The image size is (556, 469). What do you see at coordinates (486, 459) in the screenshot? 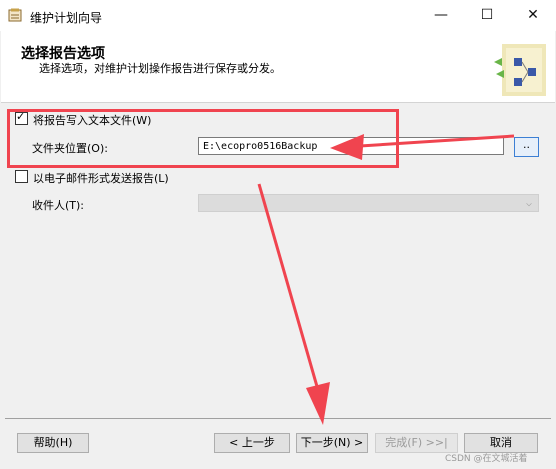
I see `watermark: CSDN @在文城活着` at bounding box center [486, 459].